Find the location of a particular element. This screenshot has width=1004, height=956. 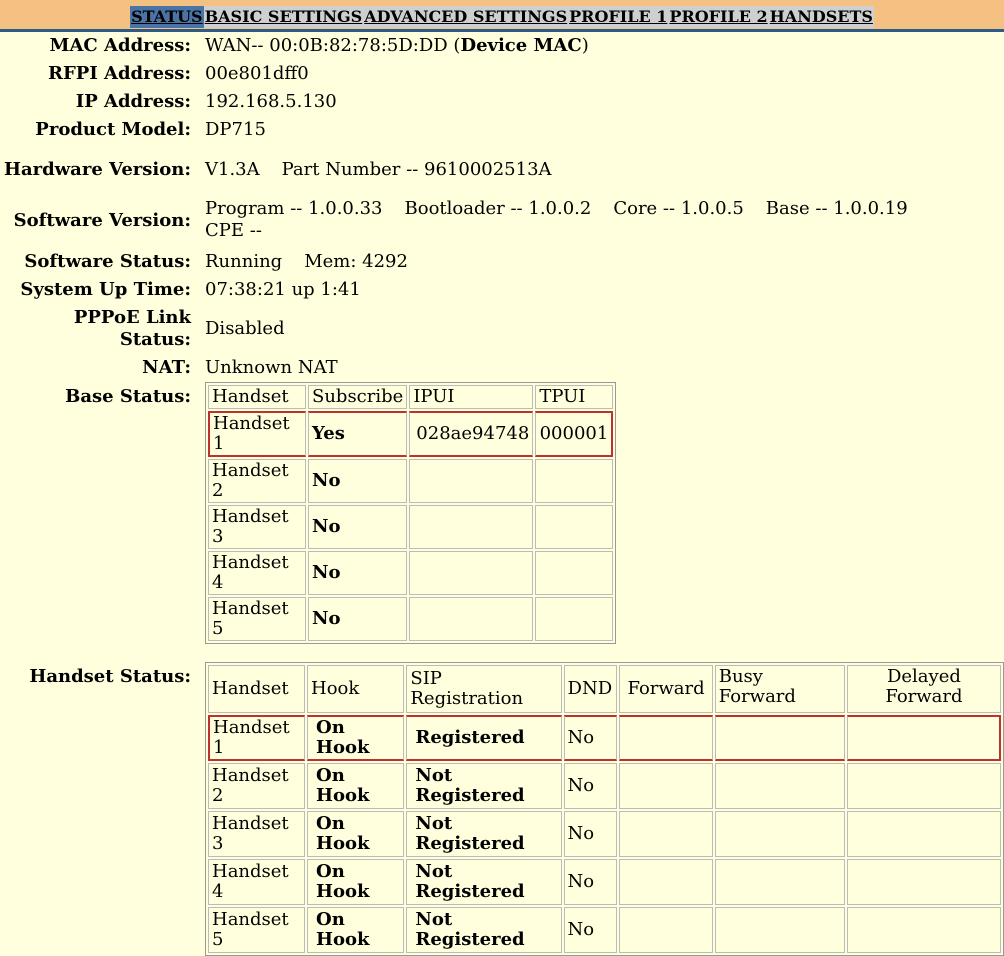

base-cell-subscribe: Yes is located at coordinates (358, 434).